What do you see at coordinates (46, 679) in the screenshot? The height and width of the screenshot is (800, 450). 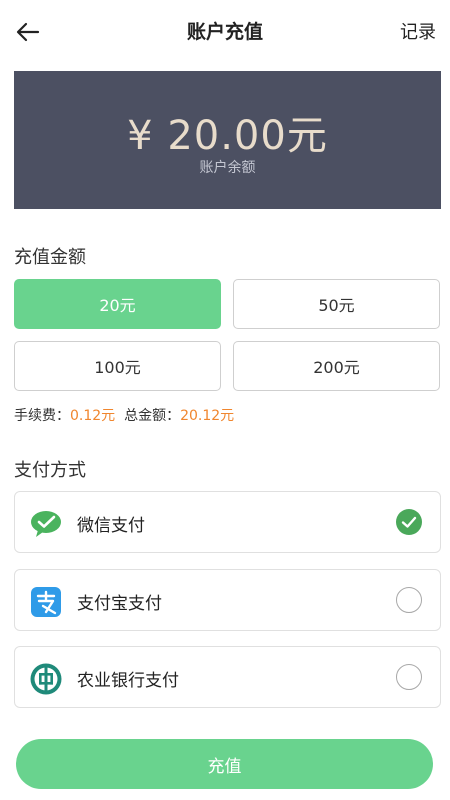 I see `abc-bank-icon` at bounding box center [46, 679].